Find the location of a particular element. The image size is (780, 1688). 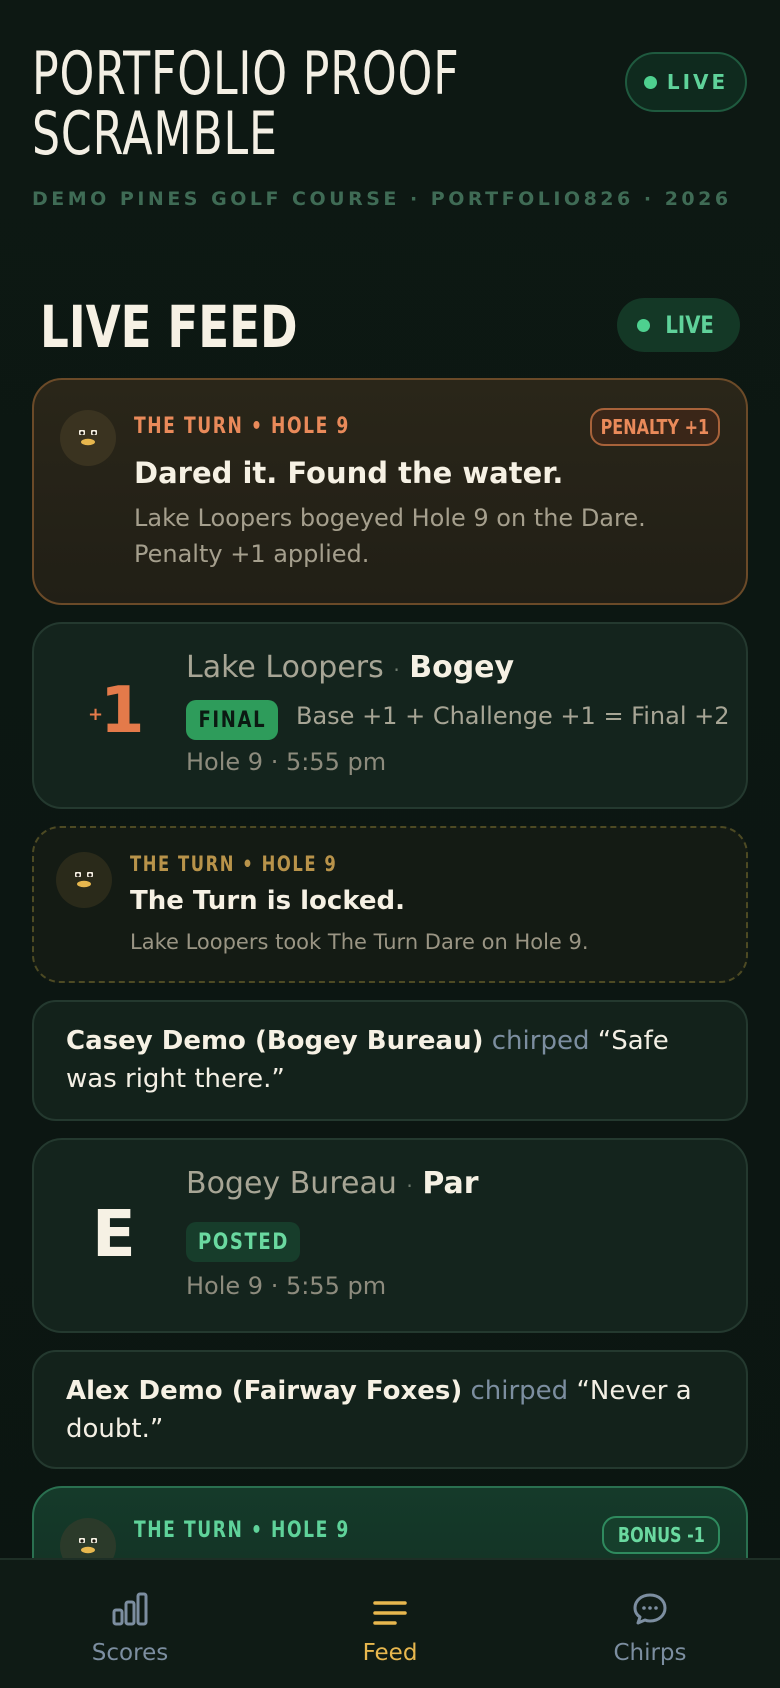

posted-status-label: POSTED is located at coordinates (243, 1242).